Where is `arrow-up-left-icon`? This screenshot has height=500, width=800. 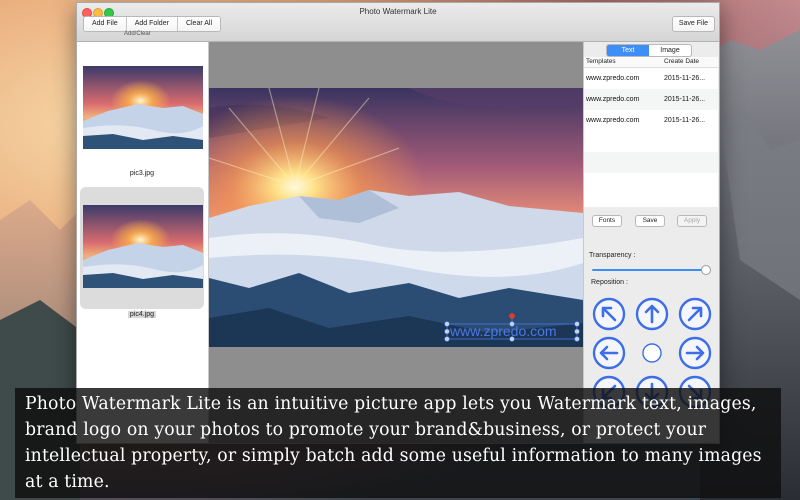
arrow-up-left-icon is located at coordinates (609, 314).